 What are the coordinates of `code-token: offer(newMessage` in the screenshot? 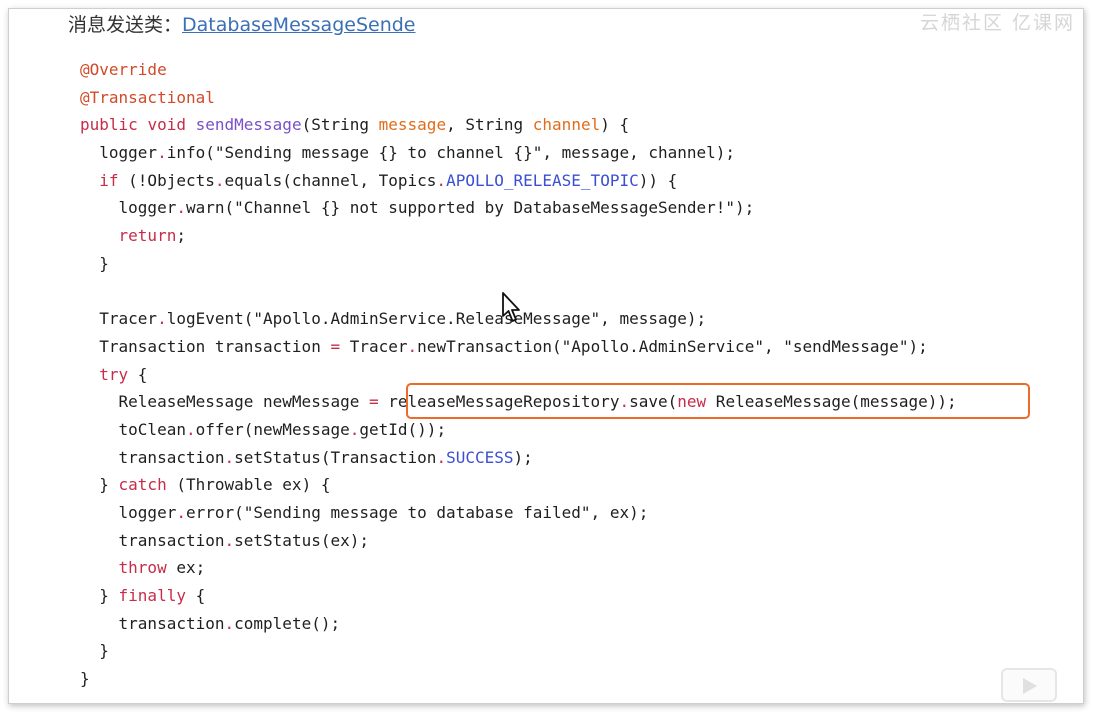 It's located at (272, 429).